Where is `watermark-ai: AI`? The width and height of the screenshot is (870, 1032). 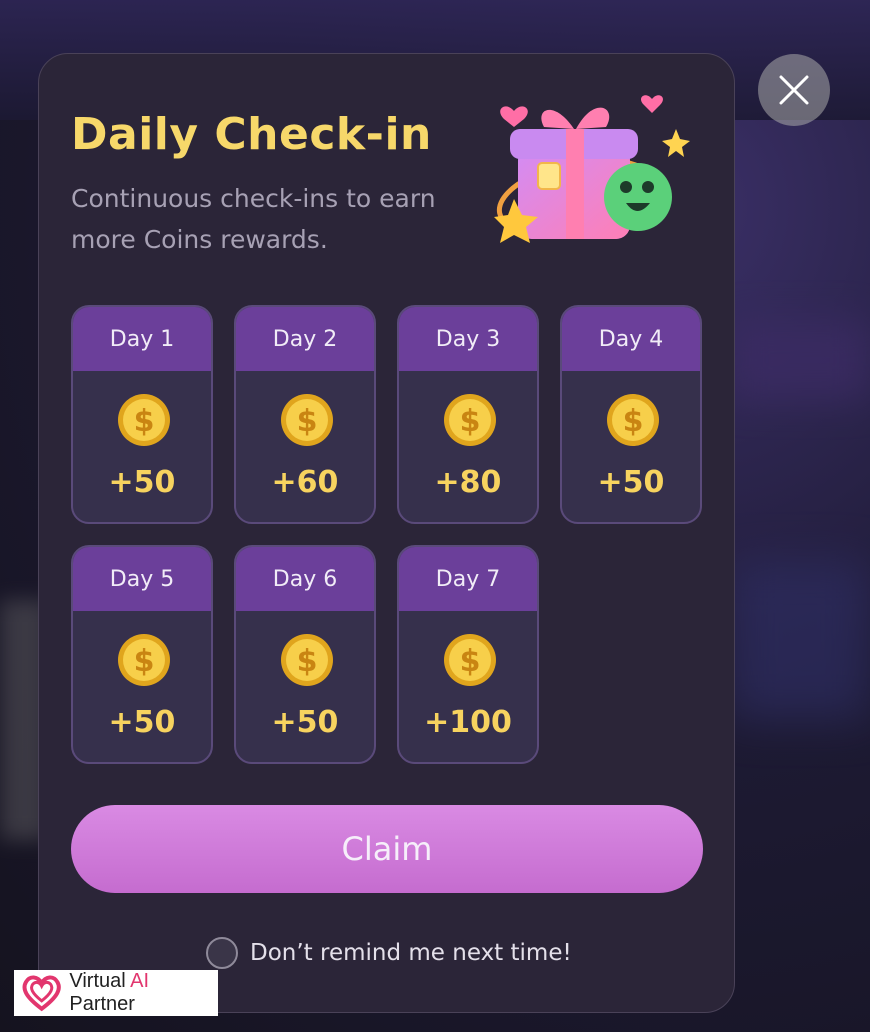
watermark-ai: AI is located at coordinates (140, 981).